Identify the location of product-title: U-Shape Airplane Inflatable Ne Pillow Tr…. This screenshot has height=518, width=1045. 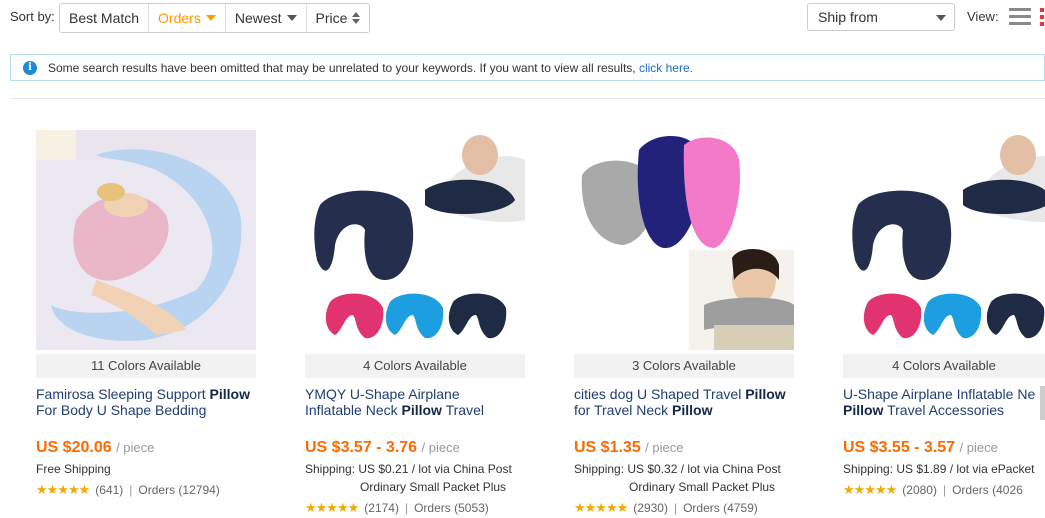
(944, 403).